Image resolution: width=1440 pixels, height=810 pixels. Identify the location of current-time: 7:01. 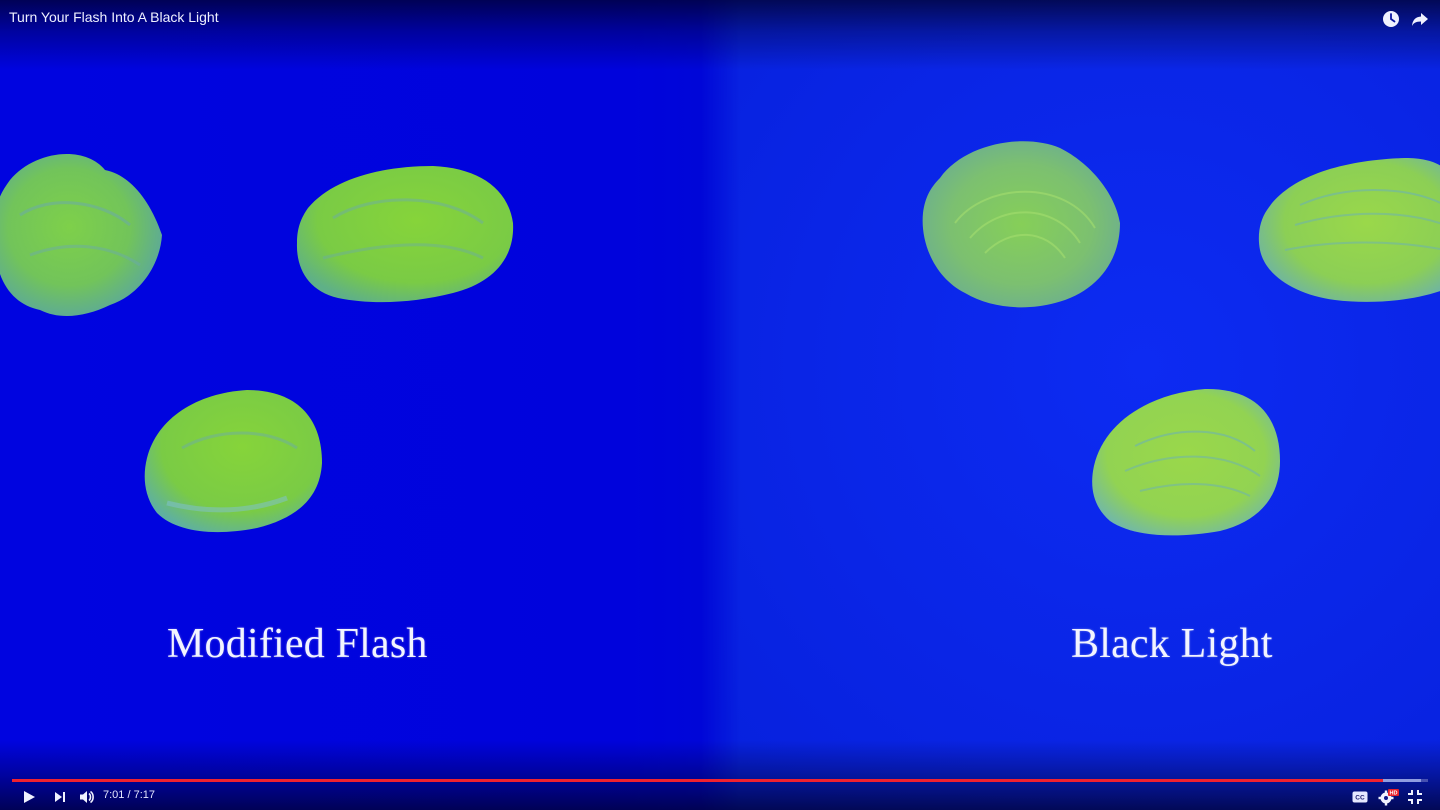
(114, 795).